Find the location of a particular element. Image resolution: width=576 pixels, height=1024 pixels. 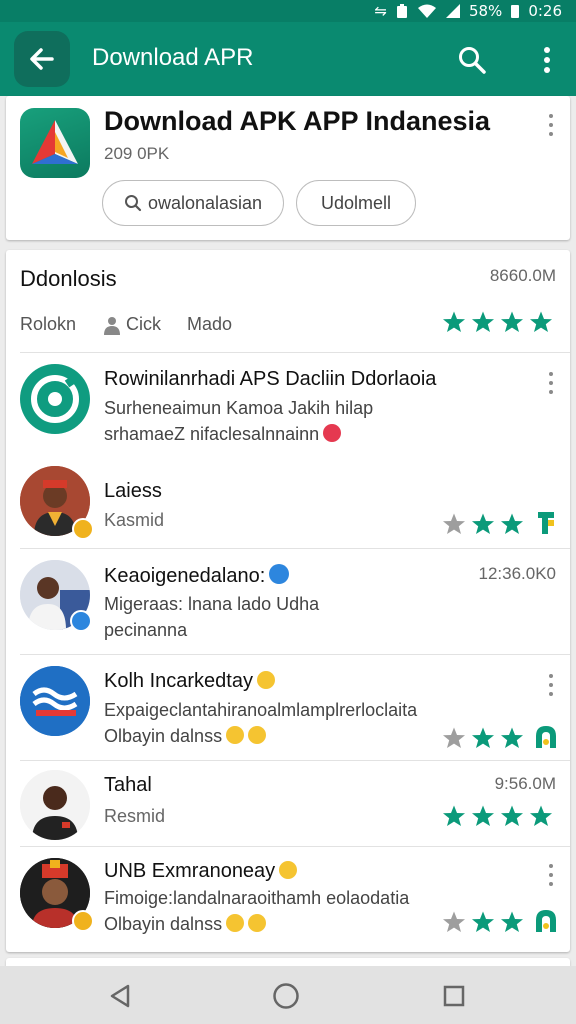

section-rating is located at coordinates (497, 322).